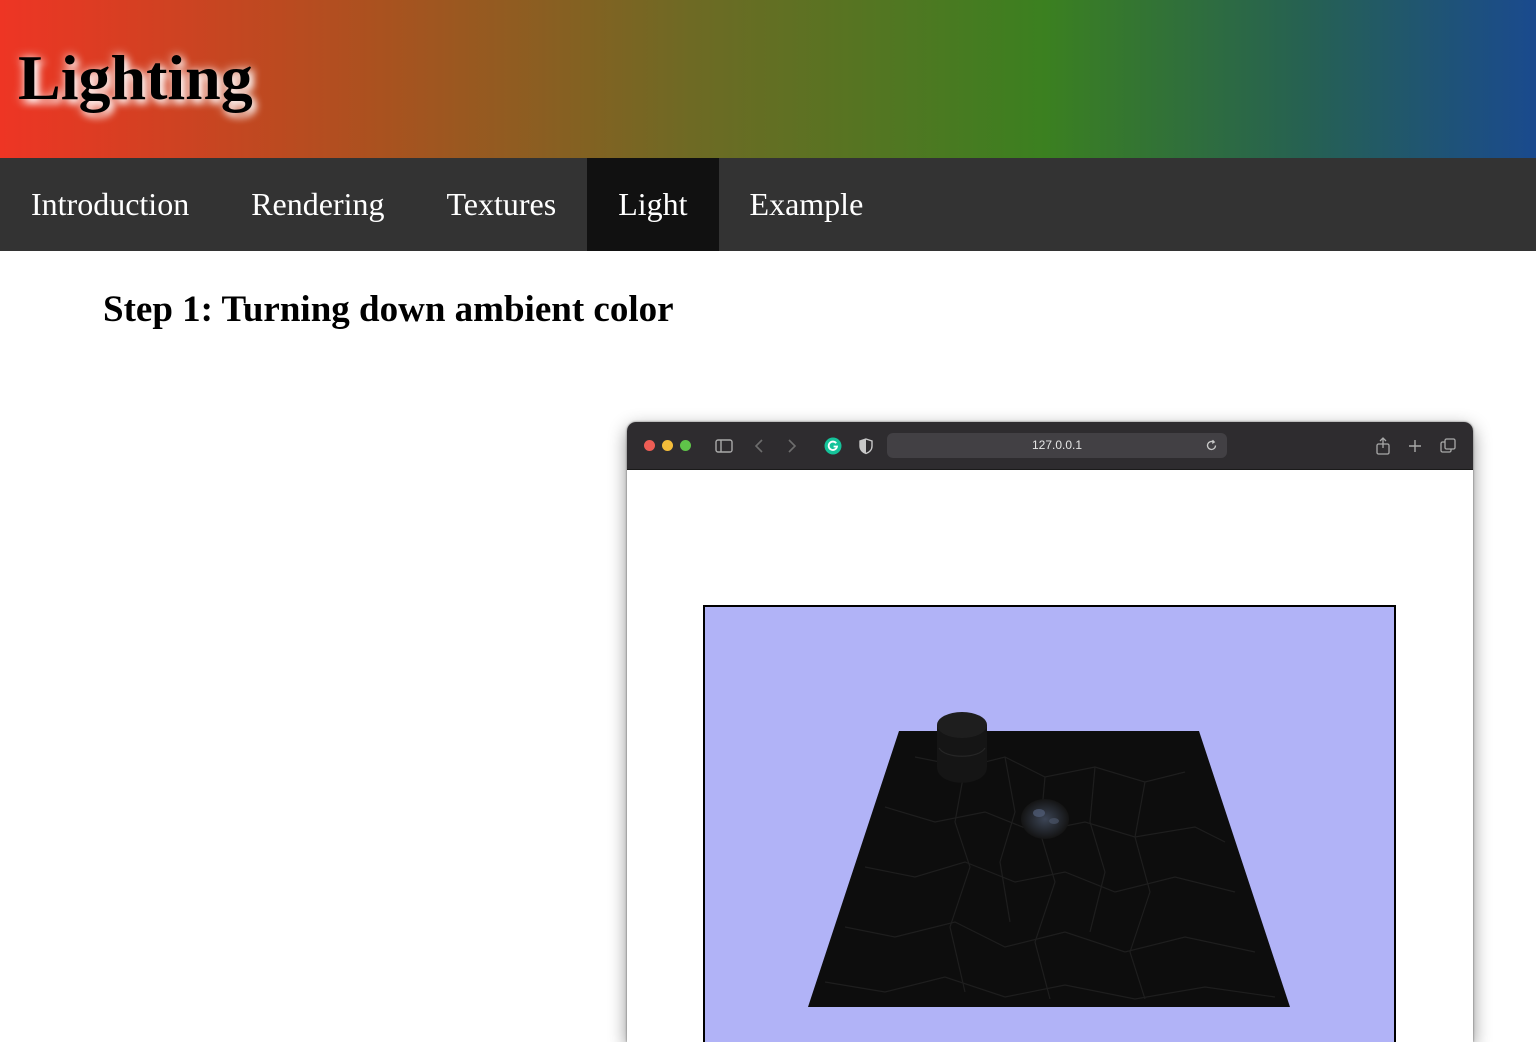 The height and width of the screenshot is (1042, 1536). I want to click on grammarly-icon, so click(833, 446).